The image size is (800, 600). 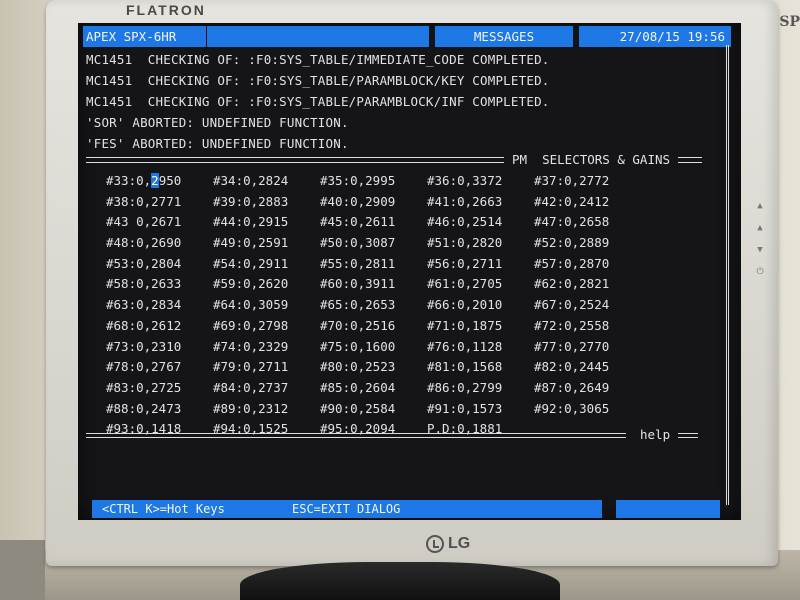 What do you see at coordinates (266, 202) in the screenshot?
I see `gain-cell: #39:0,2883` at bounding box center [266, 202].